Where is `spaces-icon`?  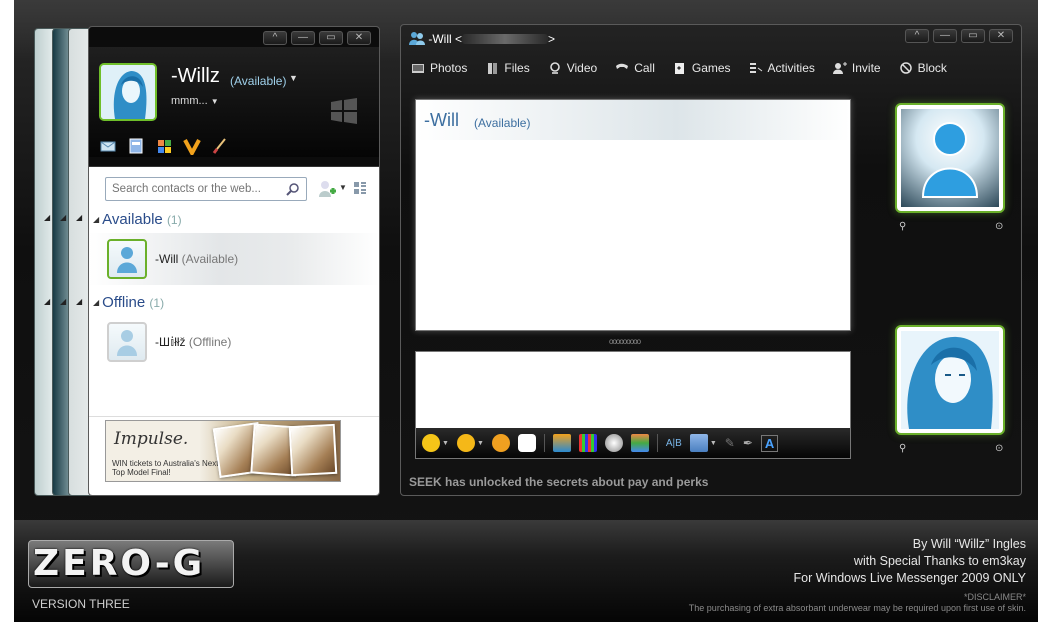
spaces-icon is located at coordinates (136, 146).